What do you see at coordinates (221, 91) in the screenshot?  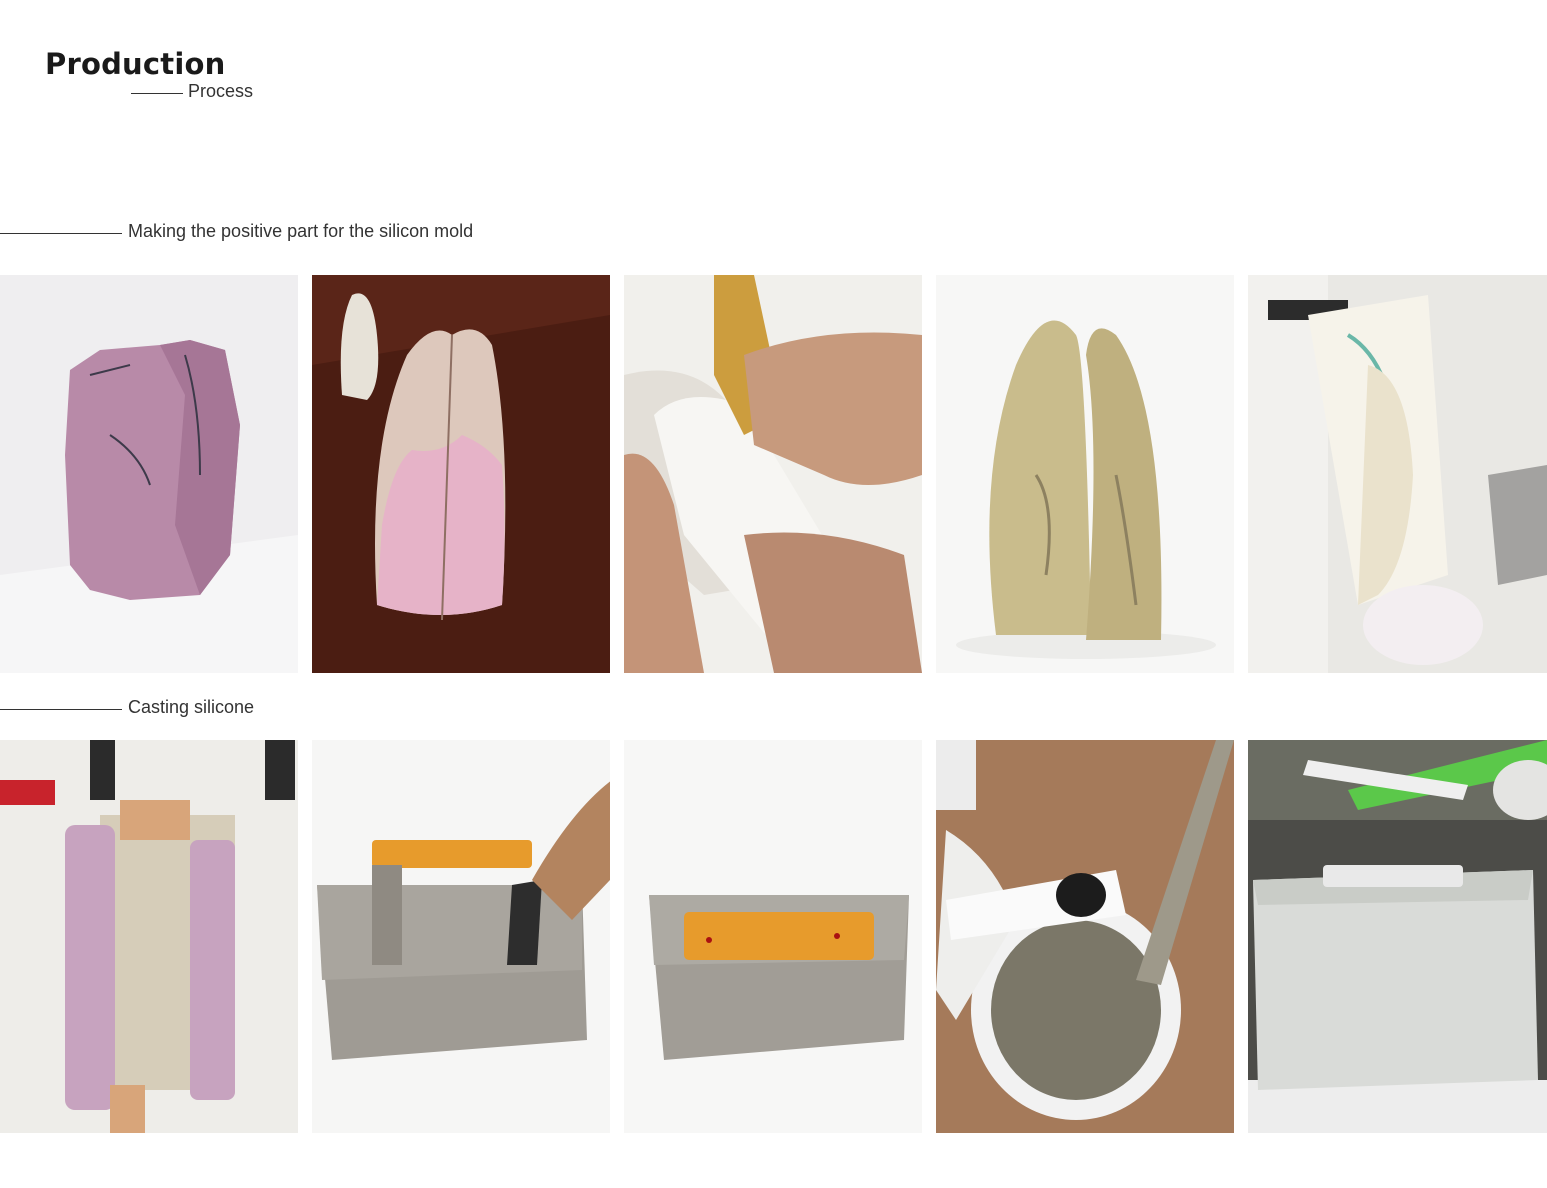 I see `page-subtitle: Process` at bounding box center [221, 91].